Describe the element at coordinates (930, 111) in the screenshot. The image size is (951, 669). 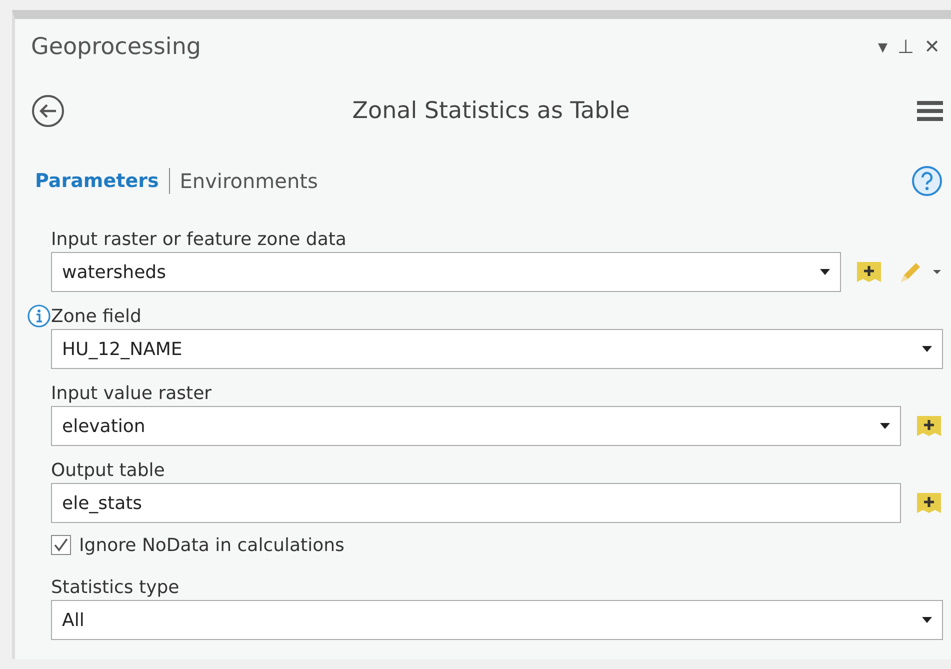
I see `menu-icon` at that location.